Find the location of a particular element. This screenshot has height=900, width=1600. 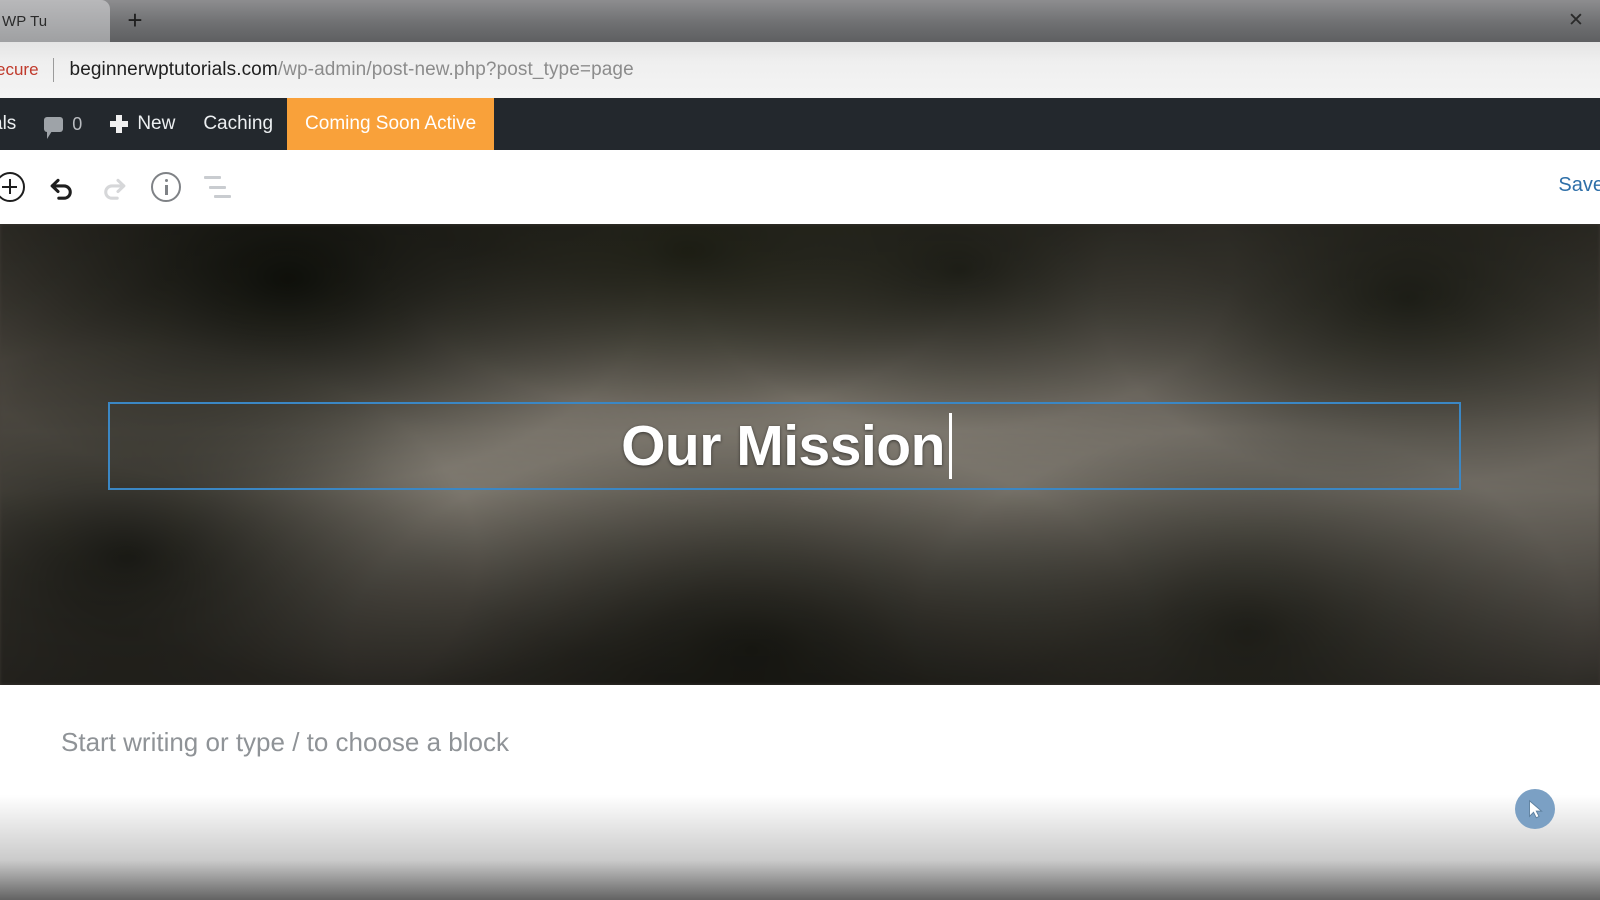

undo-button is located at coordinates (62, 187).